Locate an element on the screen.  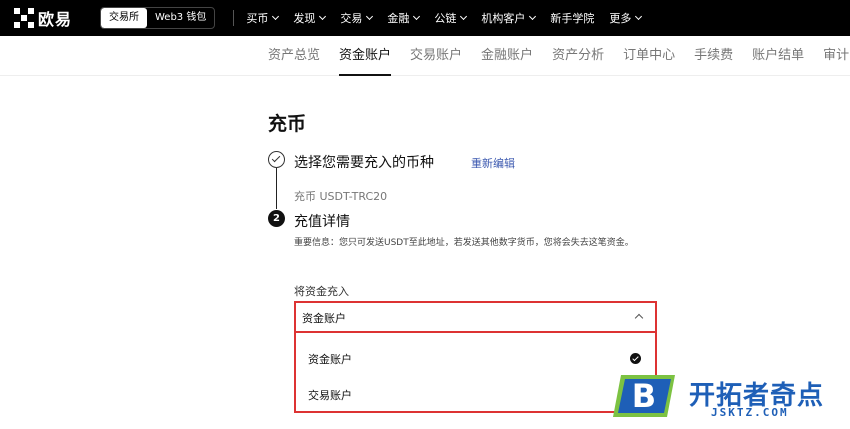
main-nav: 买币 发现 交易 金融 公链 机构客户 新手学院 更多 is located at coordinates (451, 18).